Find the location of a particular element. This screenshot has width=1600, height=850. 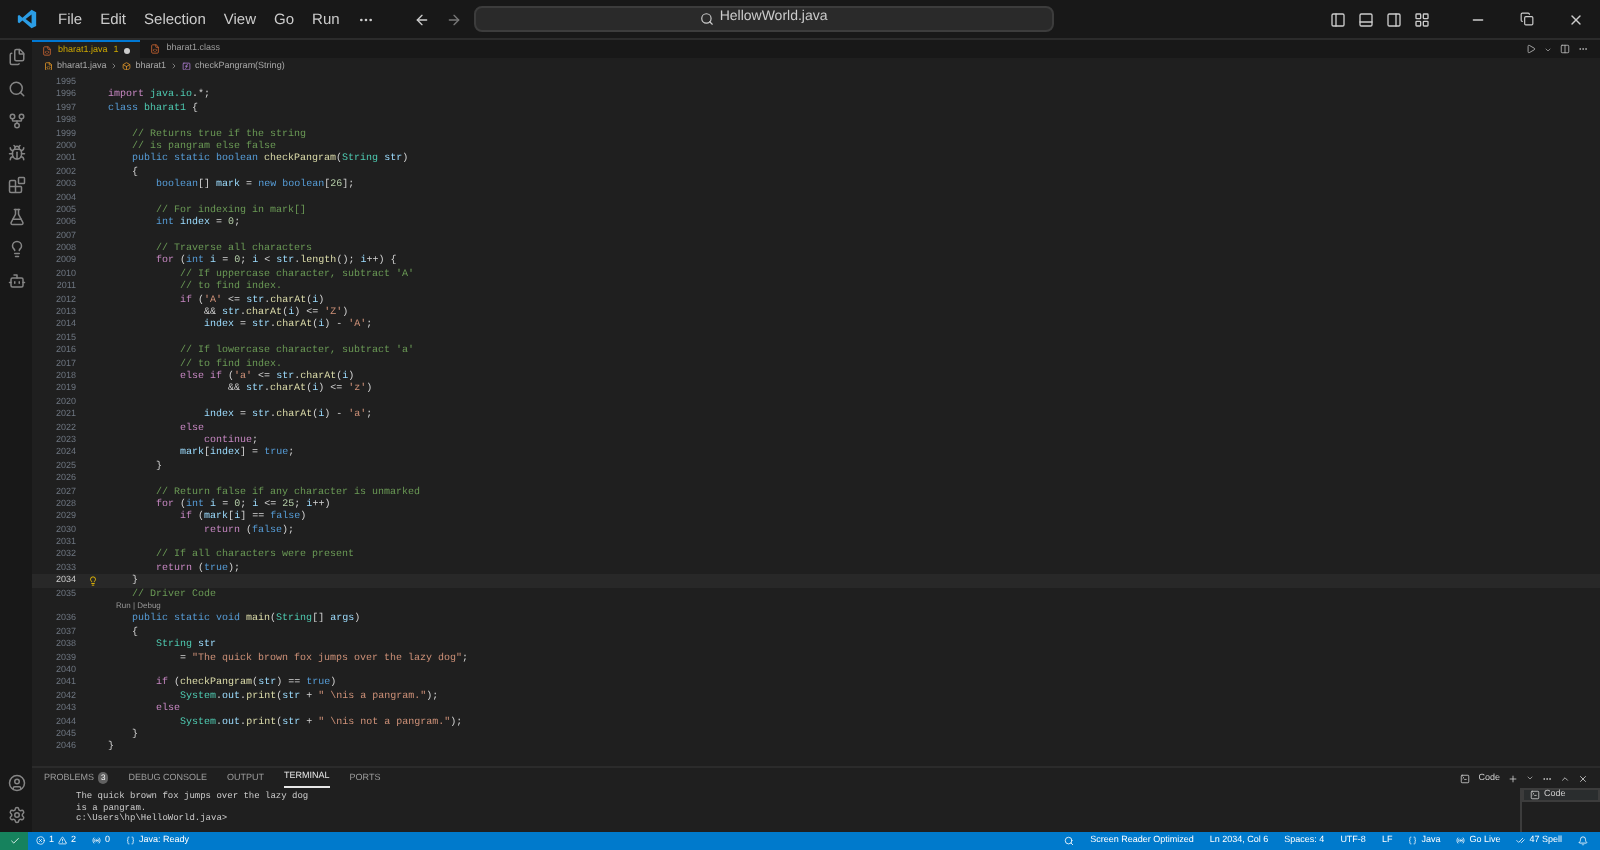

back-icon is located at coordinates (421, 19).